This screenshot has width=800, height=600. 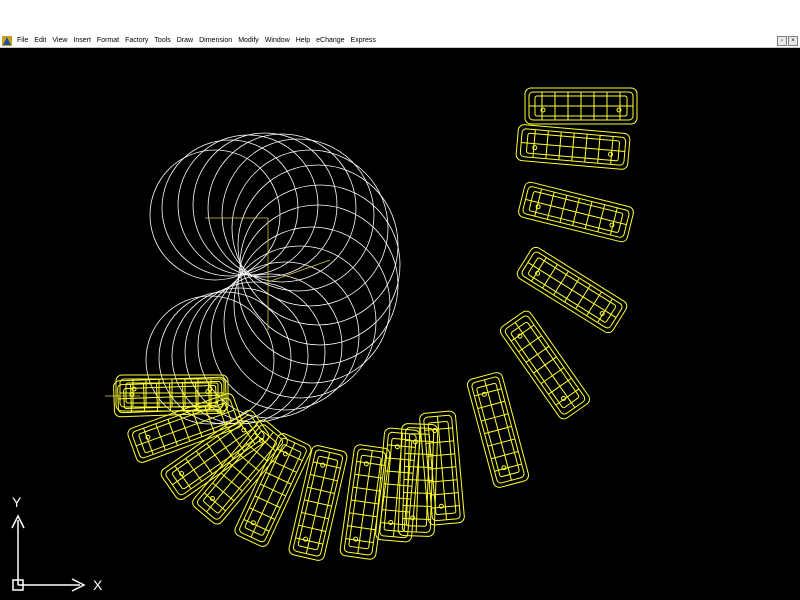 I want to click on window-controls: ▫ ×, so click(x=787, y=41).